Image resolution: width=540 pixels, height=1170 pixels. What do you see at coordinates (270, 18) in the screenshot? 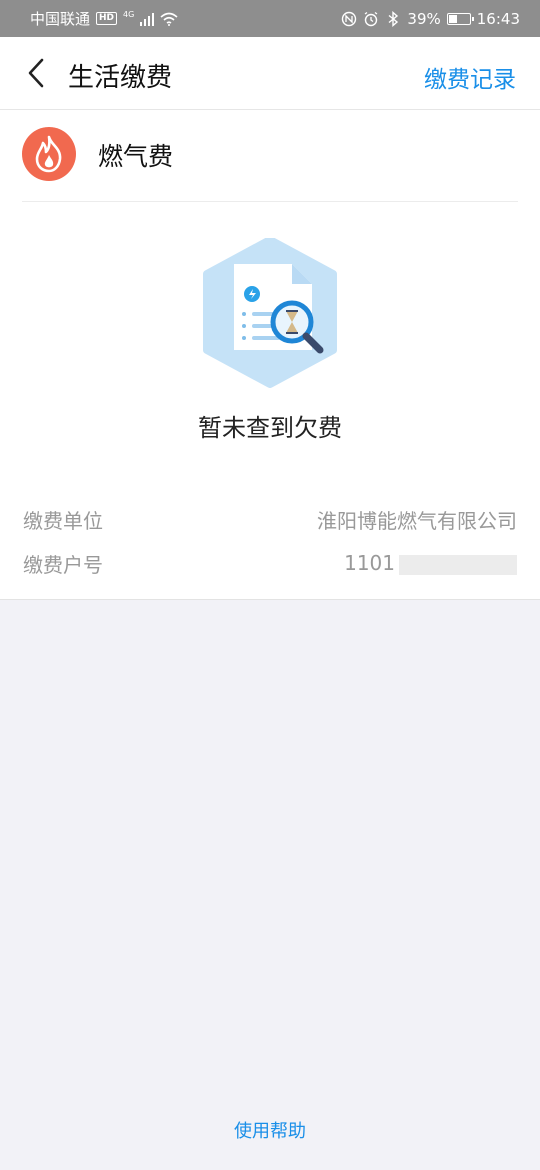
I see `status-bar: 中国联通 HD 4G 39% 16:43` at bounding box center [270, 18].